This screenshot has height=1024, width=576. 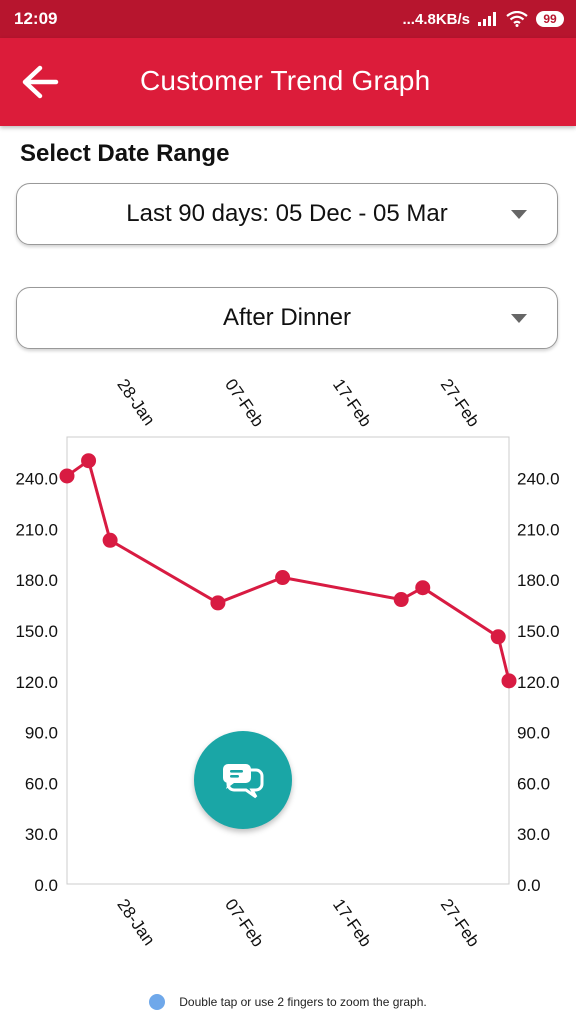 I want to click on status-bar: 12:09 ...4.8KB/s 99, so click(x=288, y=19).